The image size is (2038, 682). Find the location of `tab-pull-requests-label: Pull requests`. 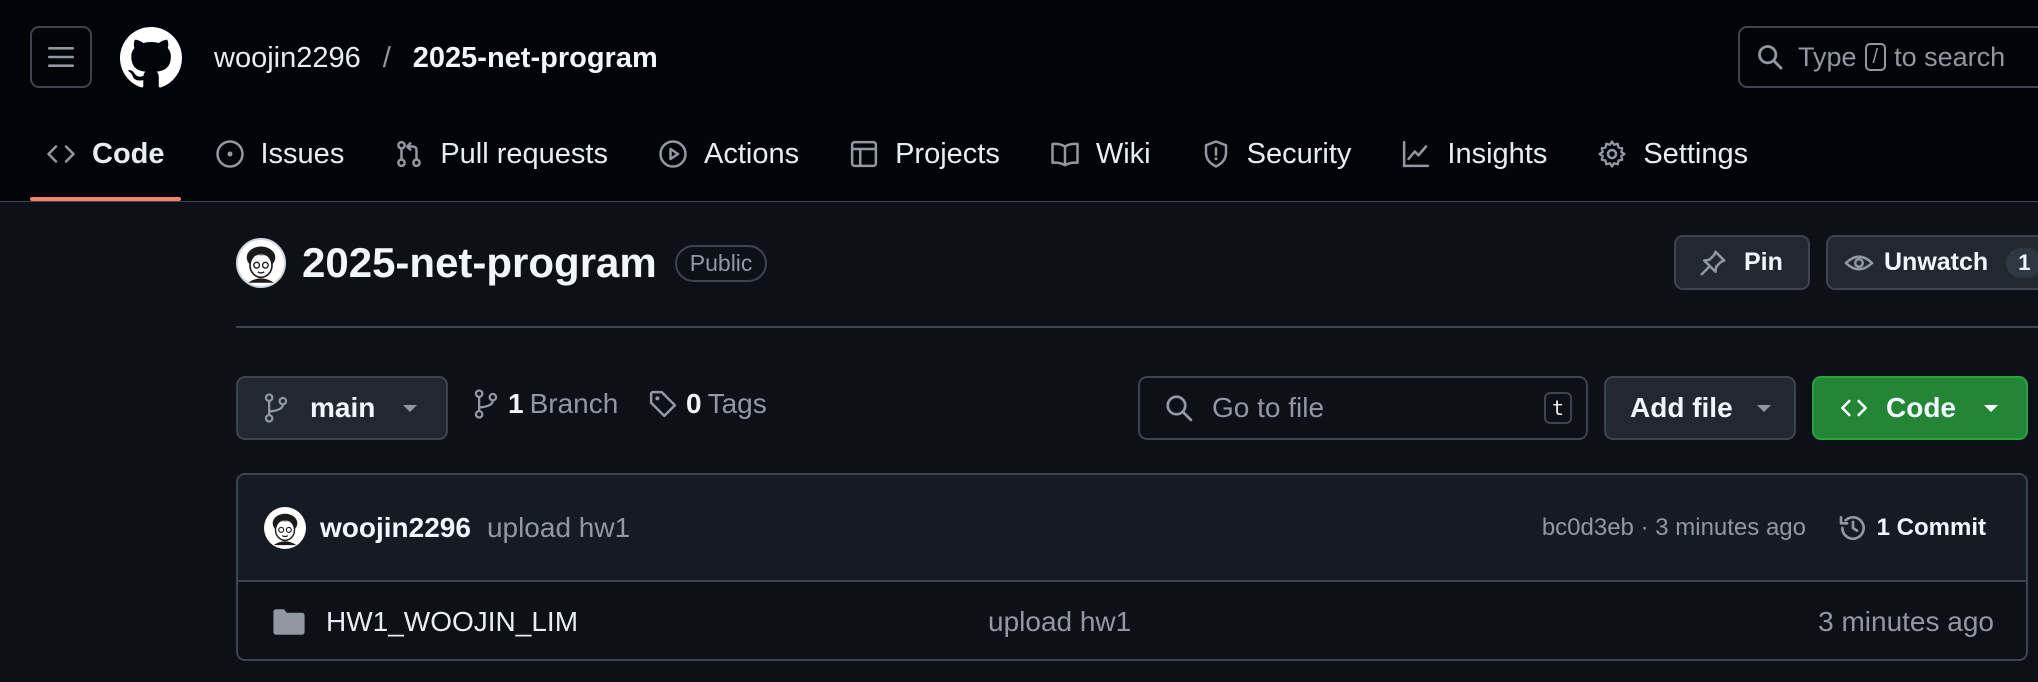

tab-pull-requests-label: Pull requests is located at coordinates (524, 153).